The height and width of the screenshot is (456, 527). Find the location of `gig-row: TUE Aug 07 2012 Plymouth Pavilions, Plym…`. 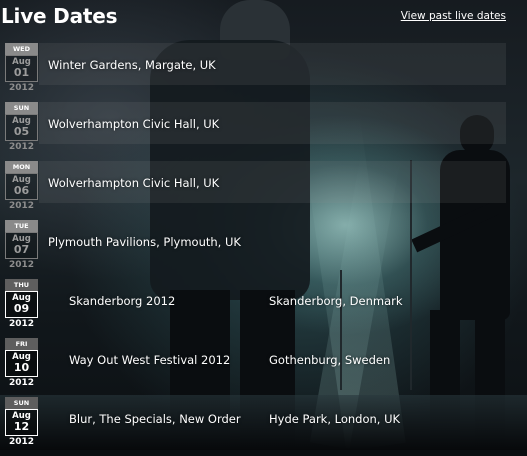

gig-row: TUE Aug 07 2012 Plymouth Pavilions, Plym… is located at coordinates (263, 249).